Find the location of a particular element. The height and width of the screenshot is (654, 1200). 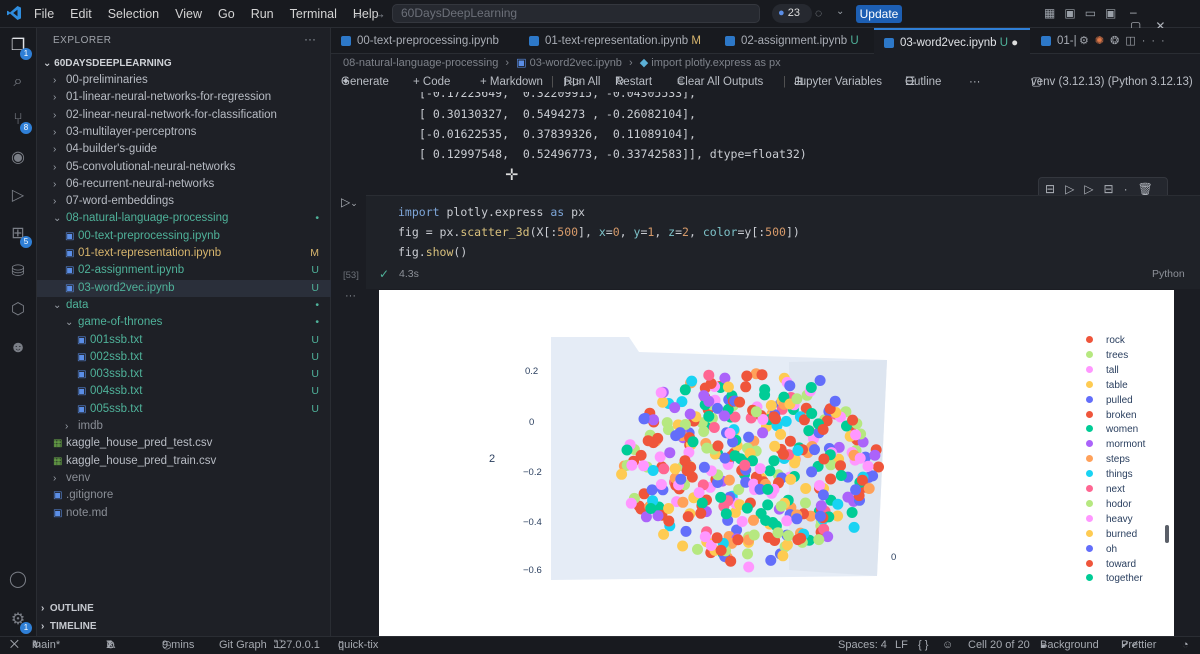

back-arrow-icon: ← is located at coordinates (358, 13).